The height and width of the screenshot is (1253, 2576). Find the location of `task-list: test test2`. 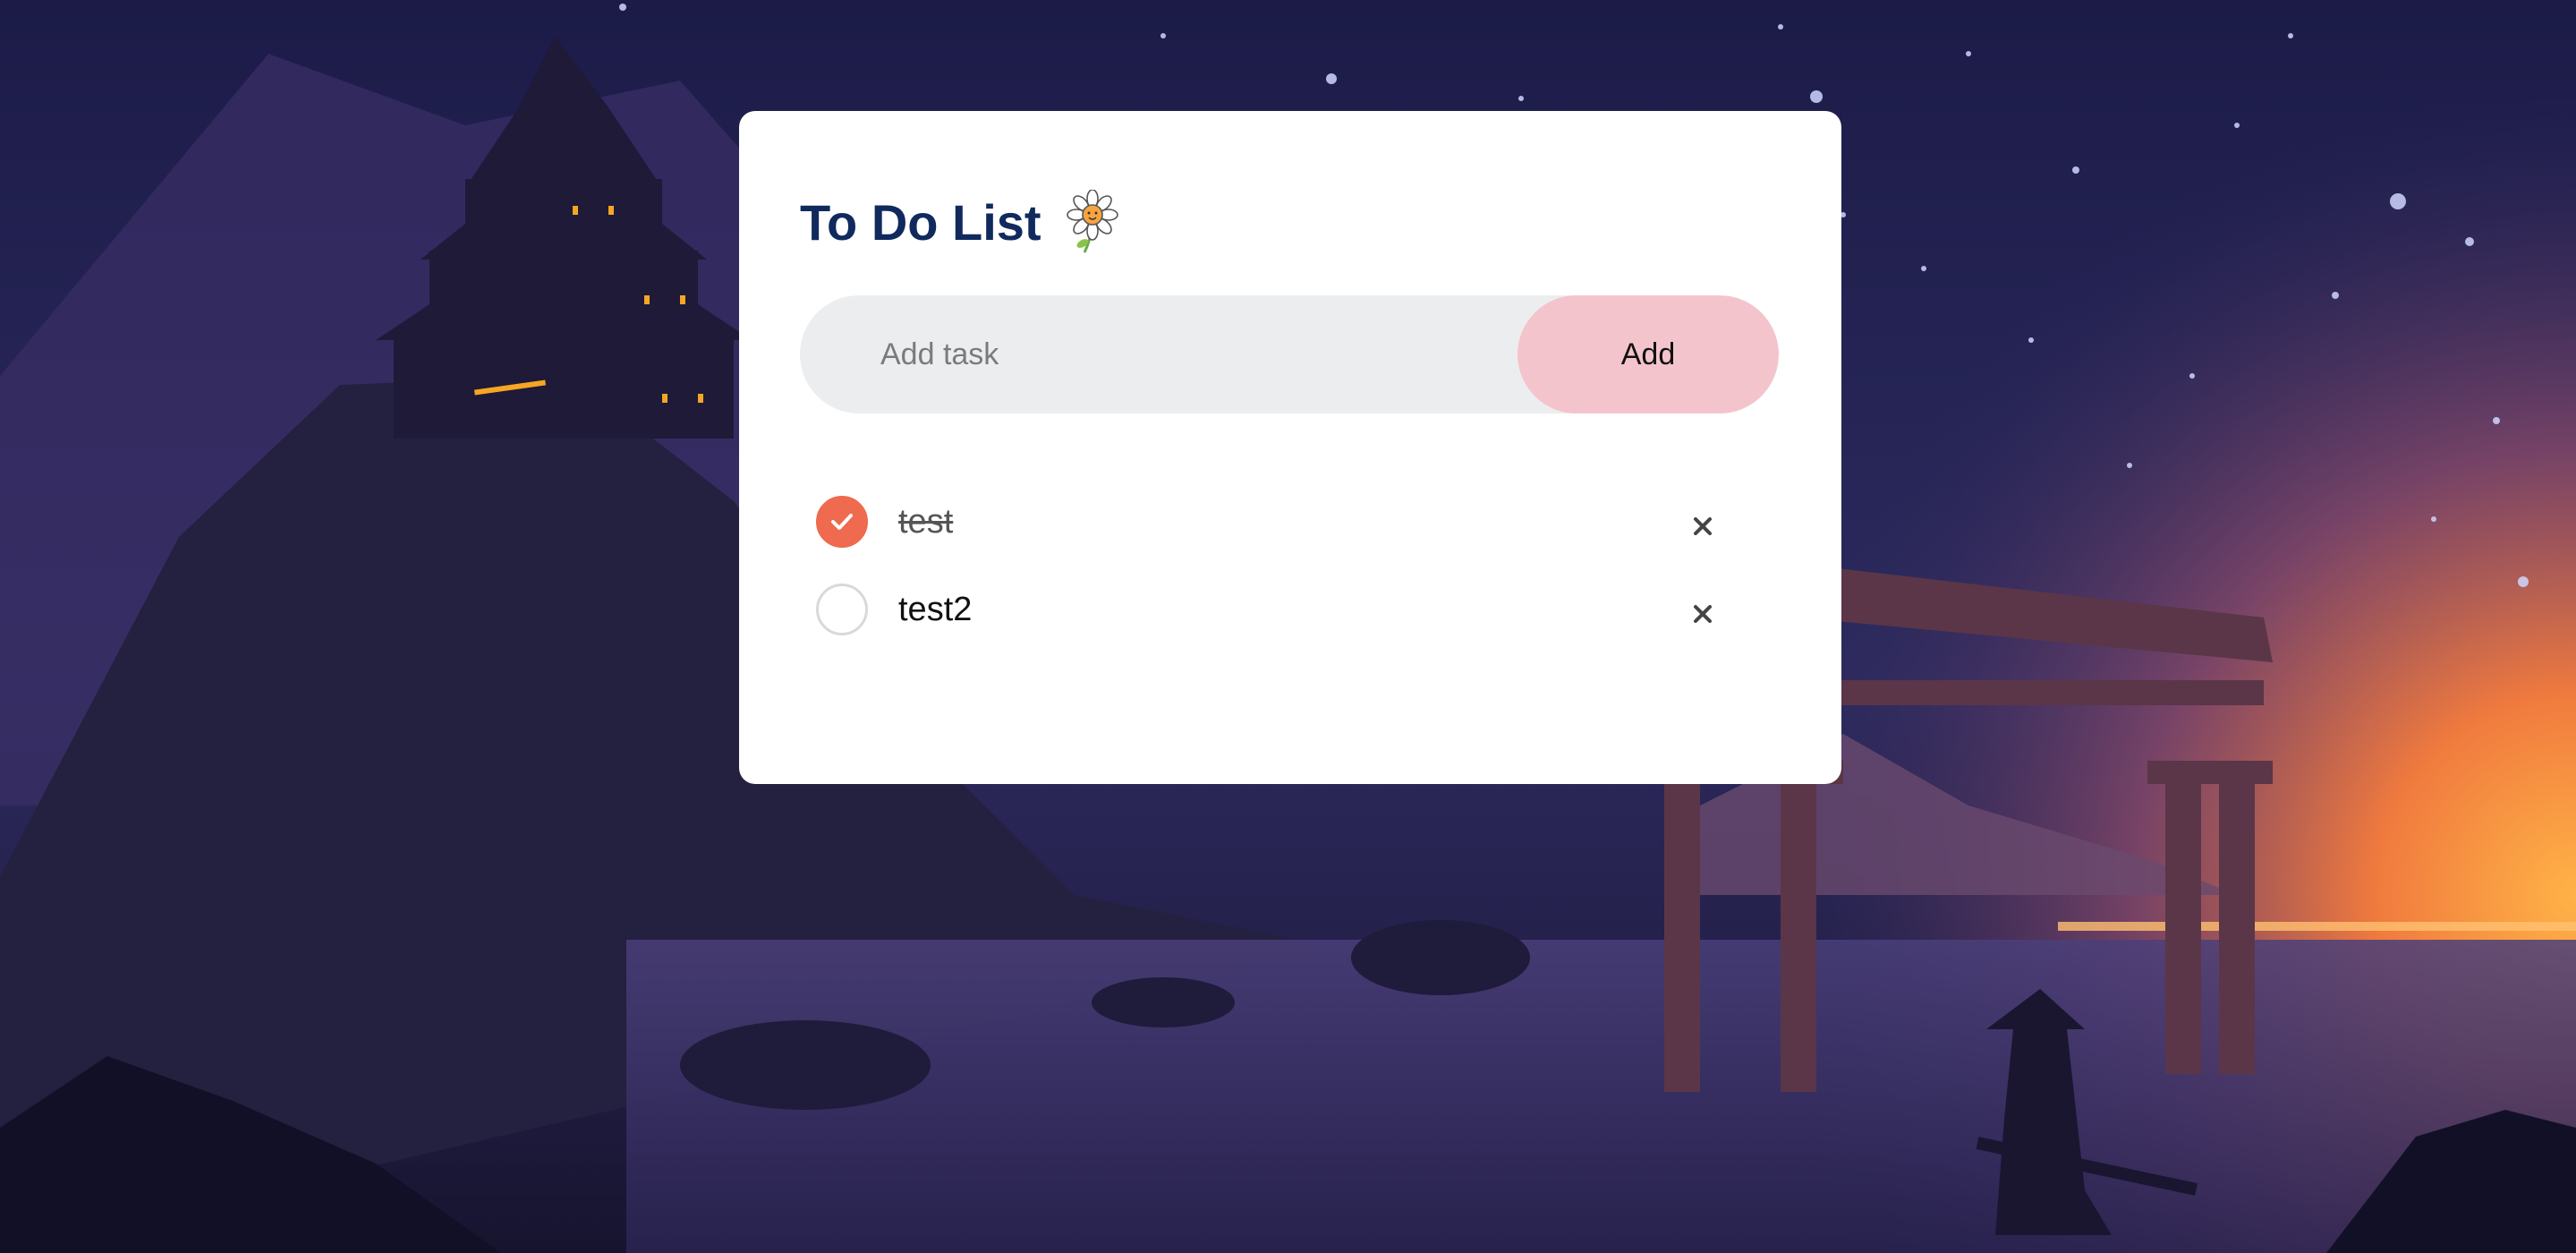

task-list: test test2 is located at coordinates (1303, 565).